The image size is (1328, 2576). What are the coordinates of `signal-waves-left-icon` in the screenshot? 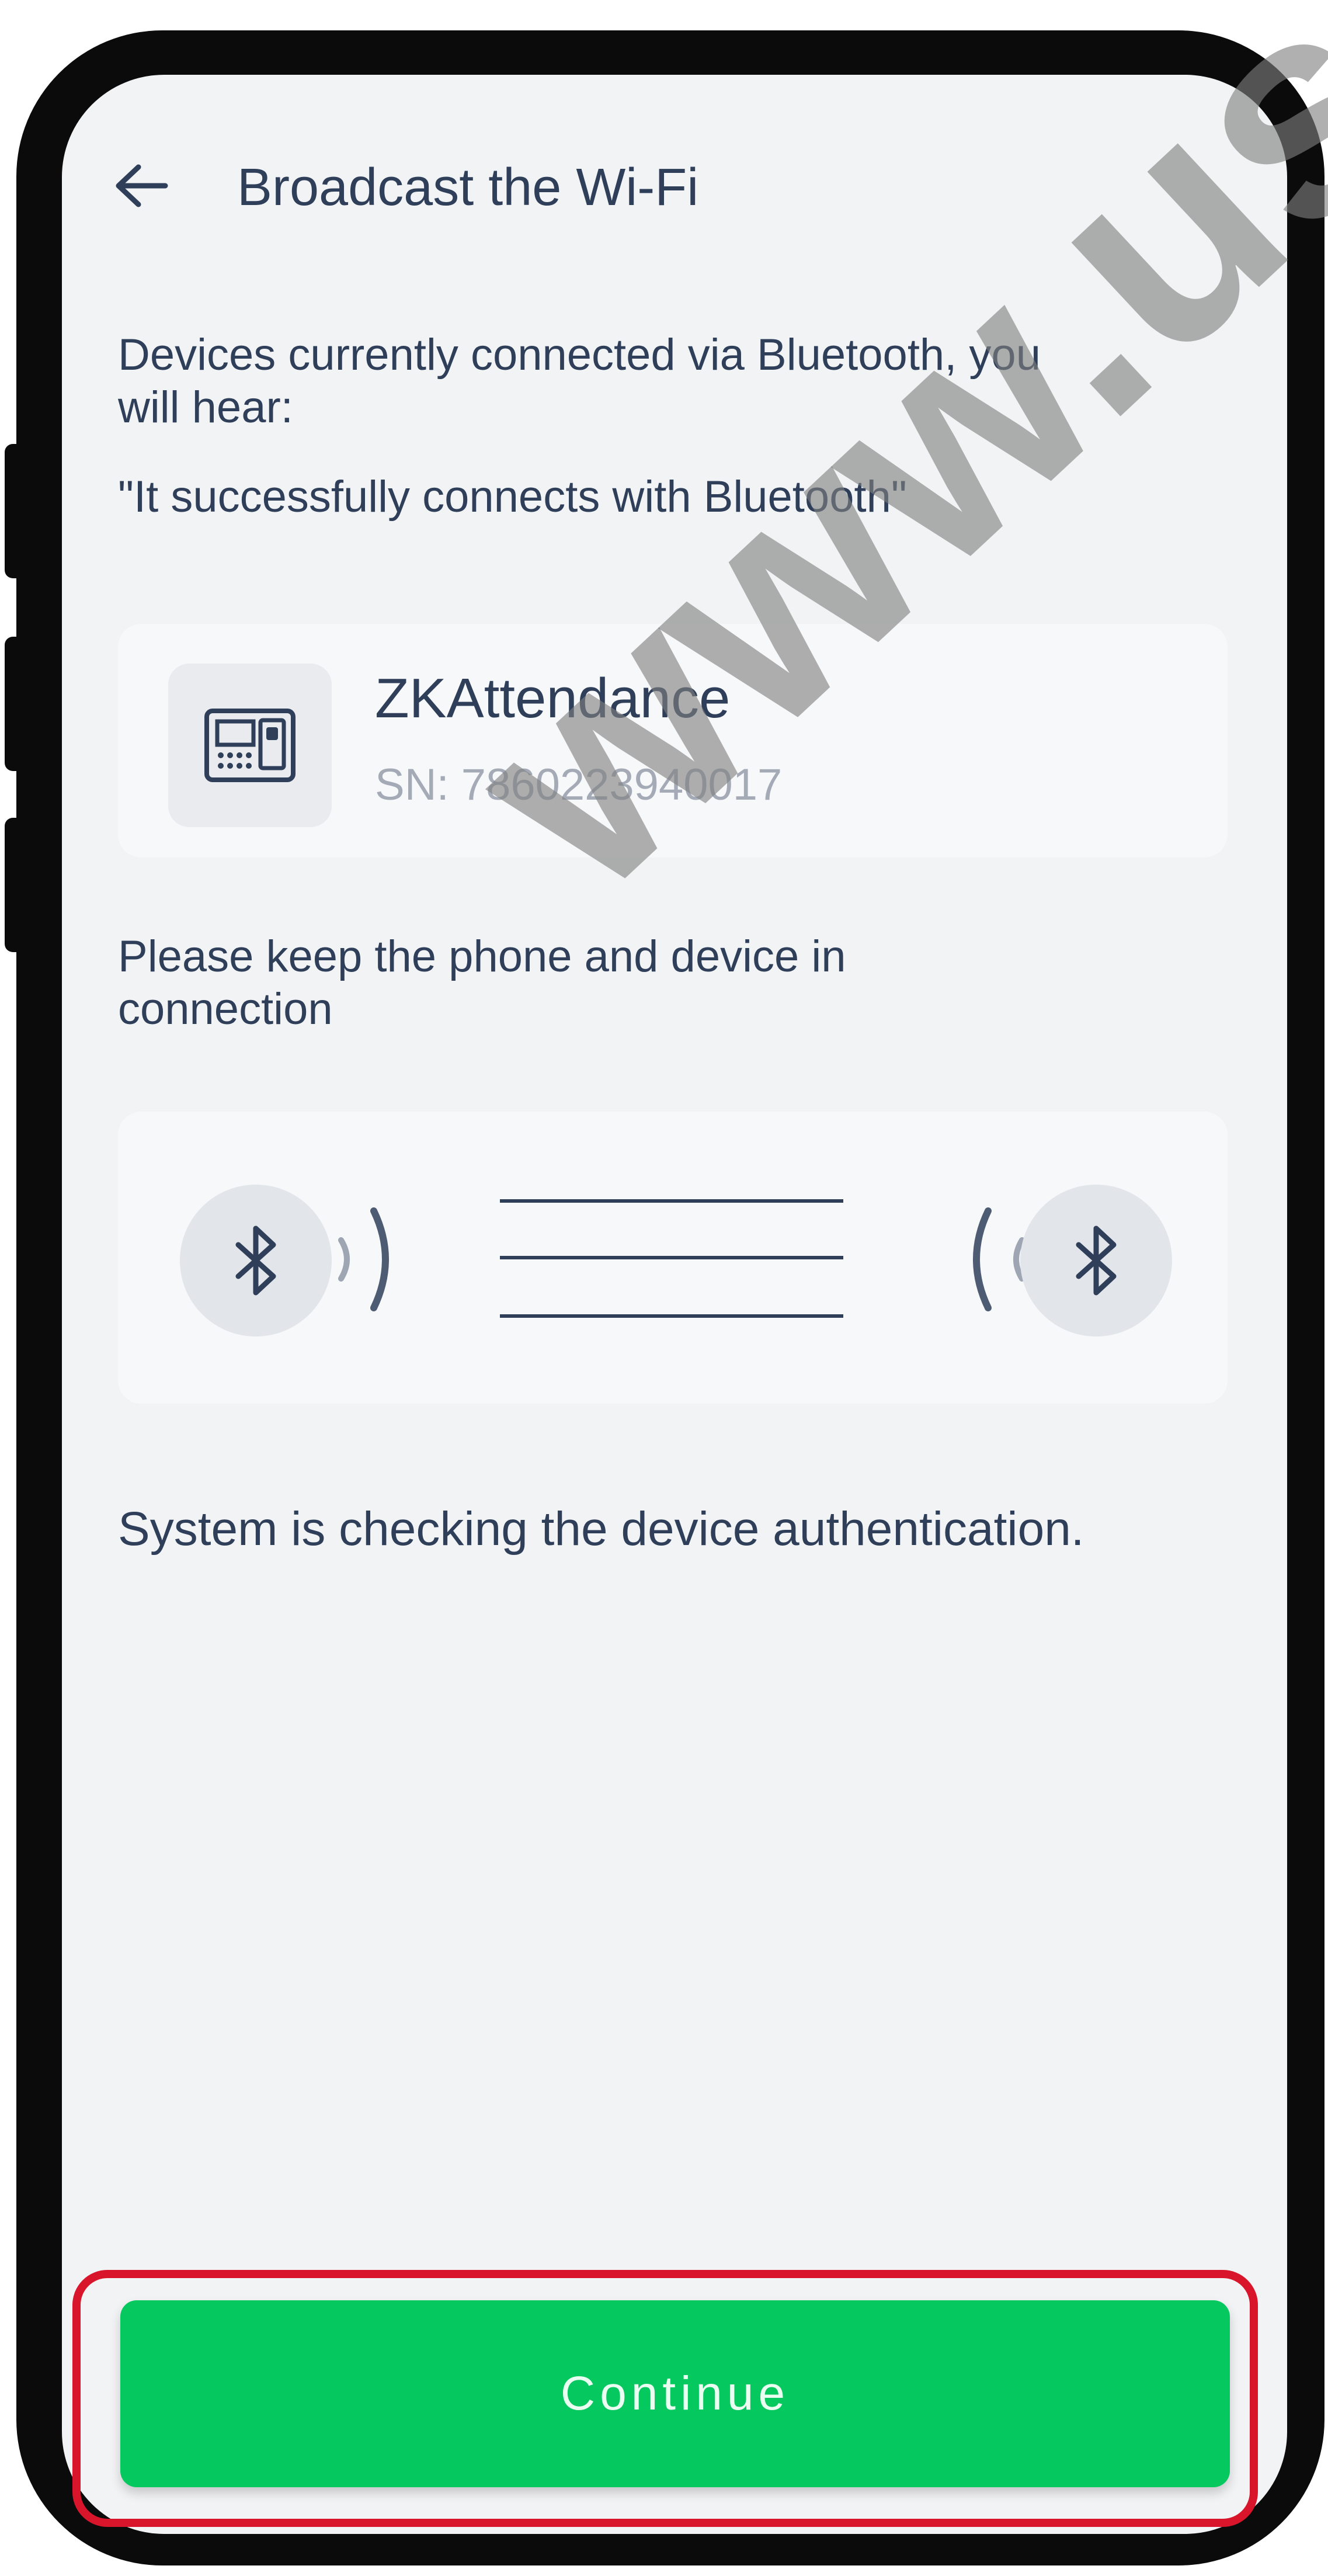 It's located at (363, 1259).